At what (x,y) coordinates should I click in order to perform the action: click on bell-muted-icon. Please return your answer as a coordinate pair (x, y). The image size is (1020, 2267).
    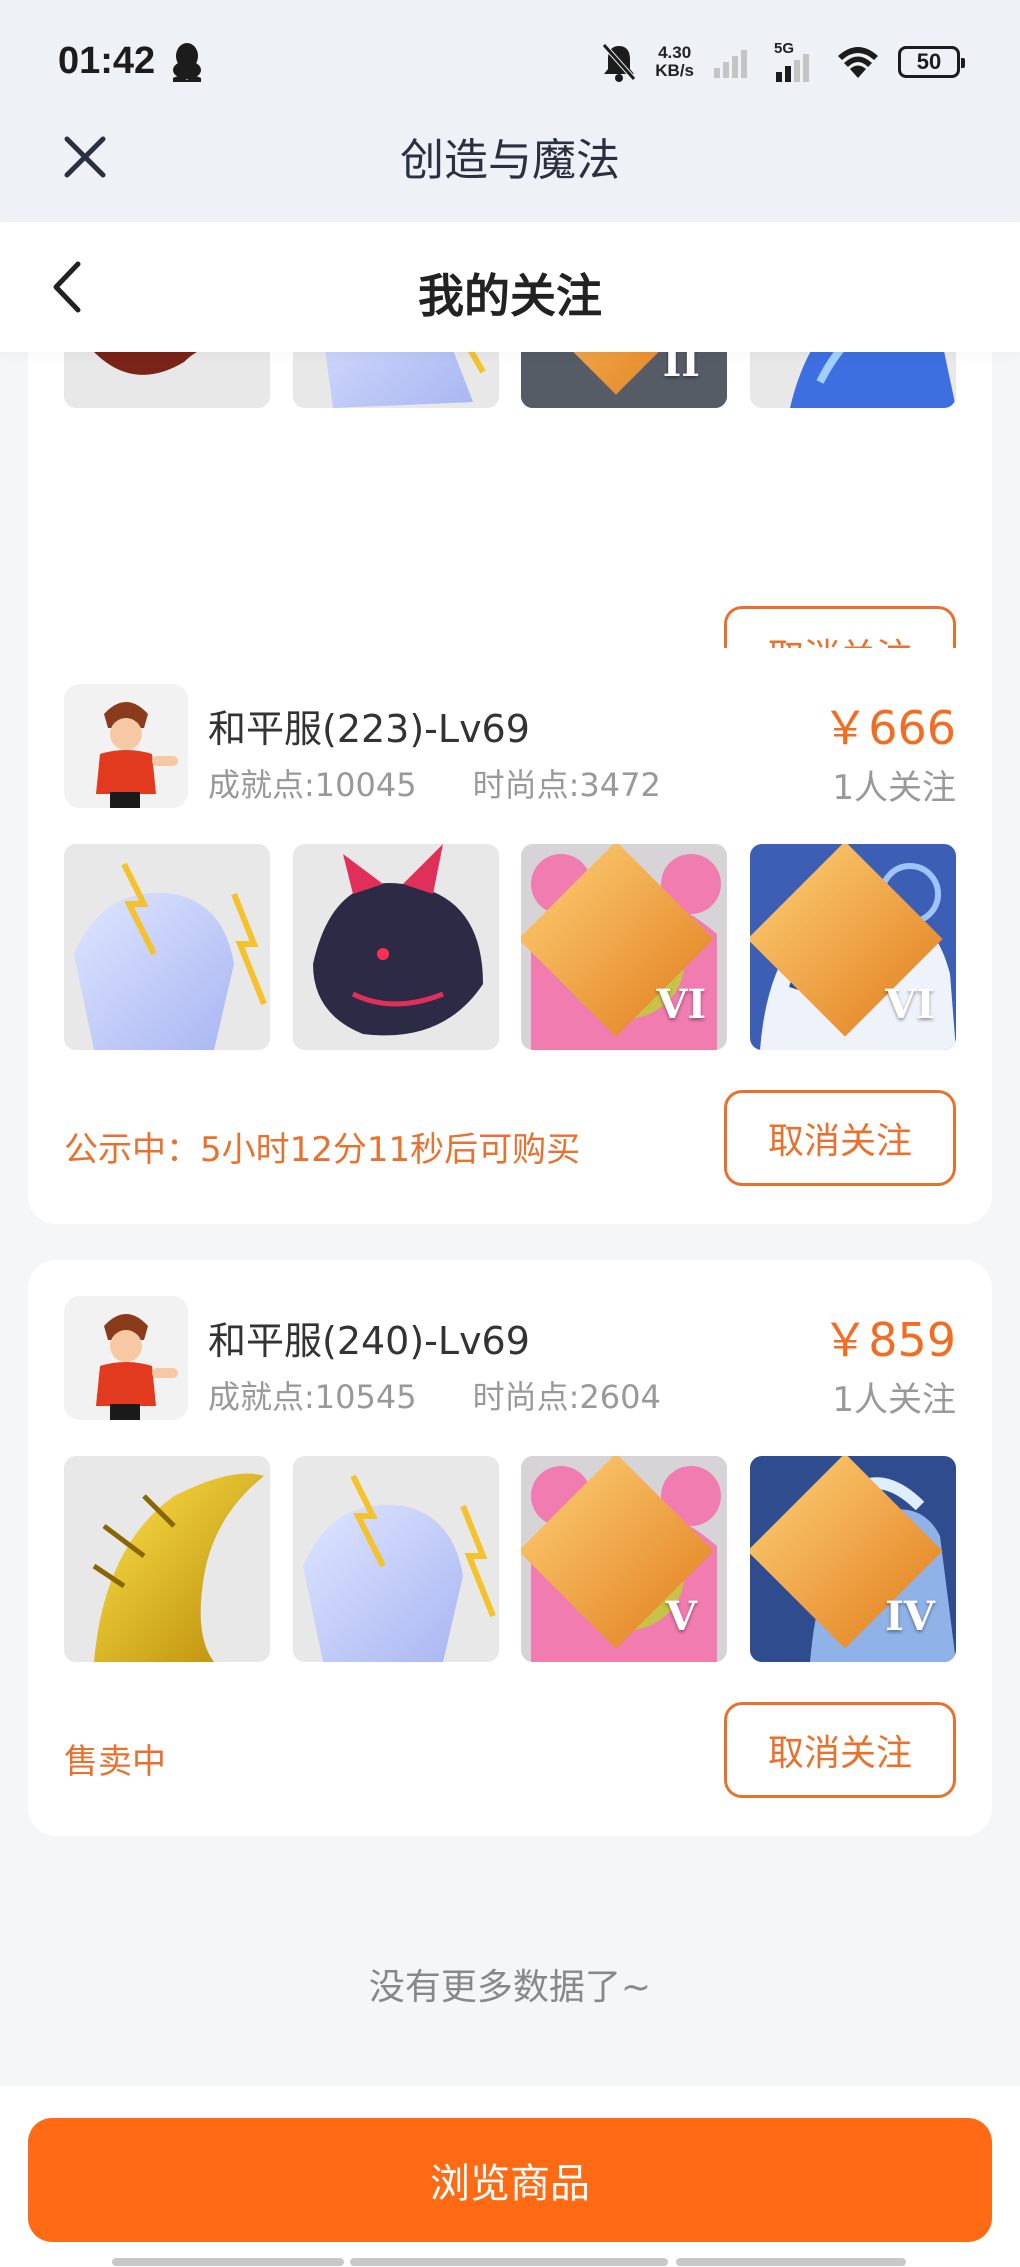
    Looking at the image, I should click on (619, 62).